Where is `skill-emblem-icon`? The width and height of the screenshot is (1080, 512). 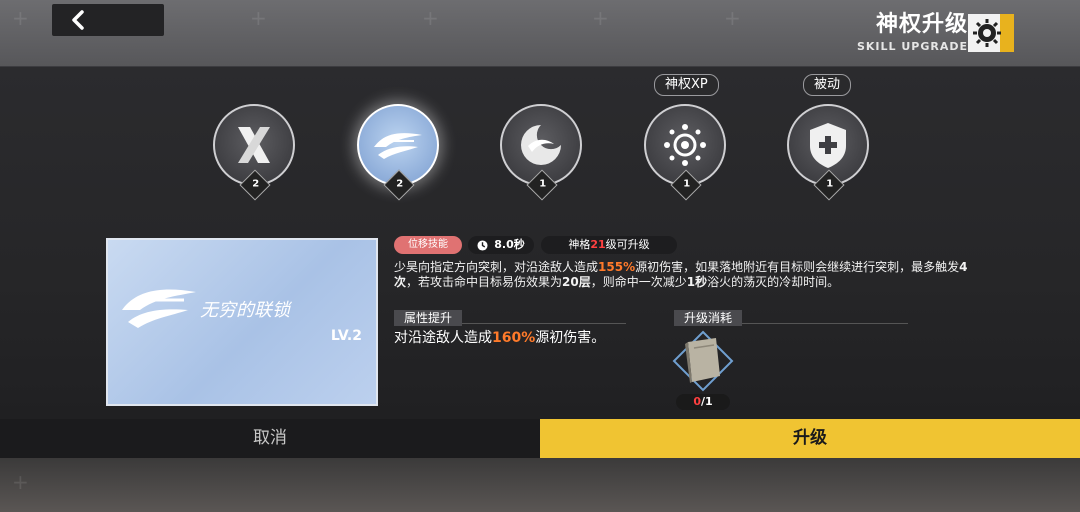 skill-emblem-icon is located at coordinates (991, 33).